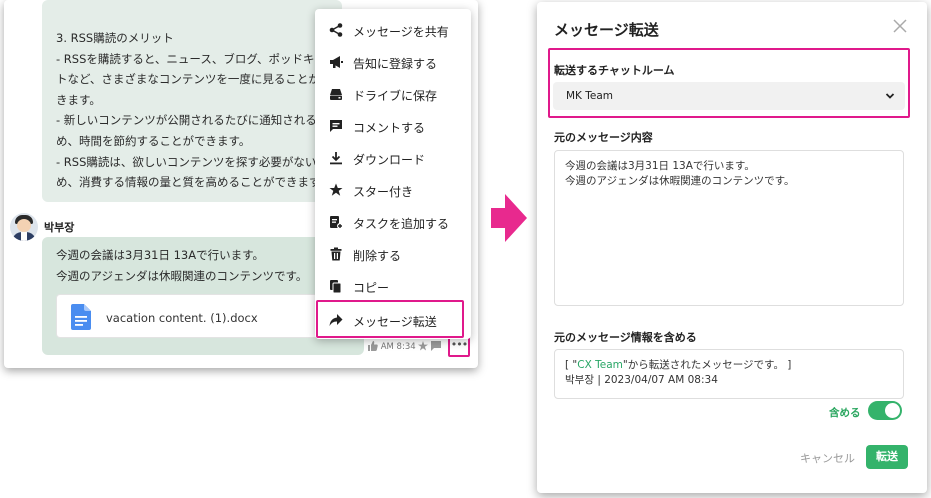 Image resolution: width=931 pixels, height=498 pixels. I want to click on info-team-name: CX Team, so click(600, 365).